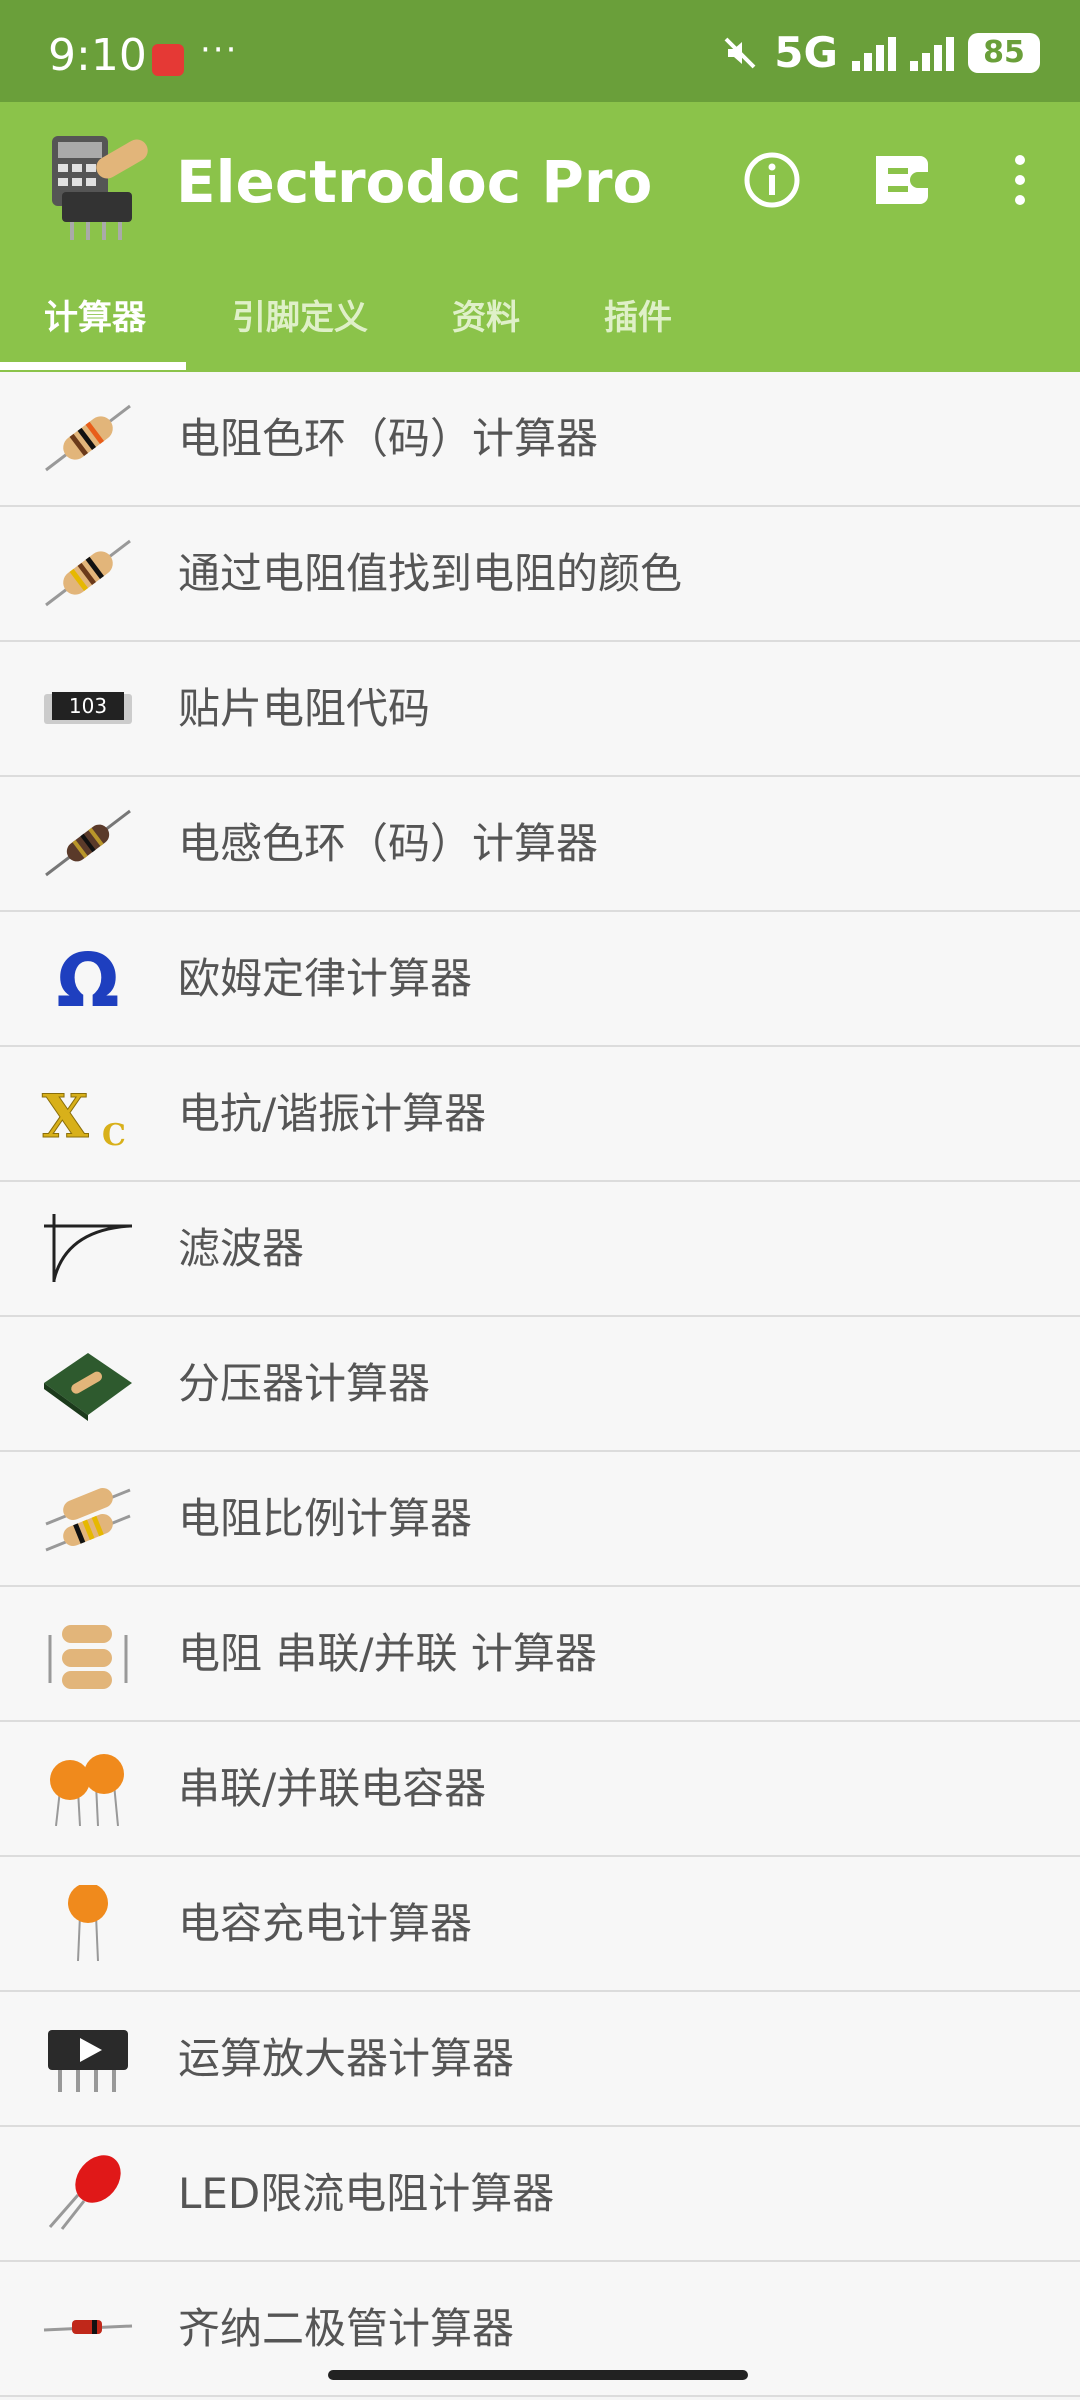 The image size is (1080, 2400). I want to click on pcb-divider-icon, so click(88, 1387).